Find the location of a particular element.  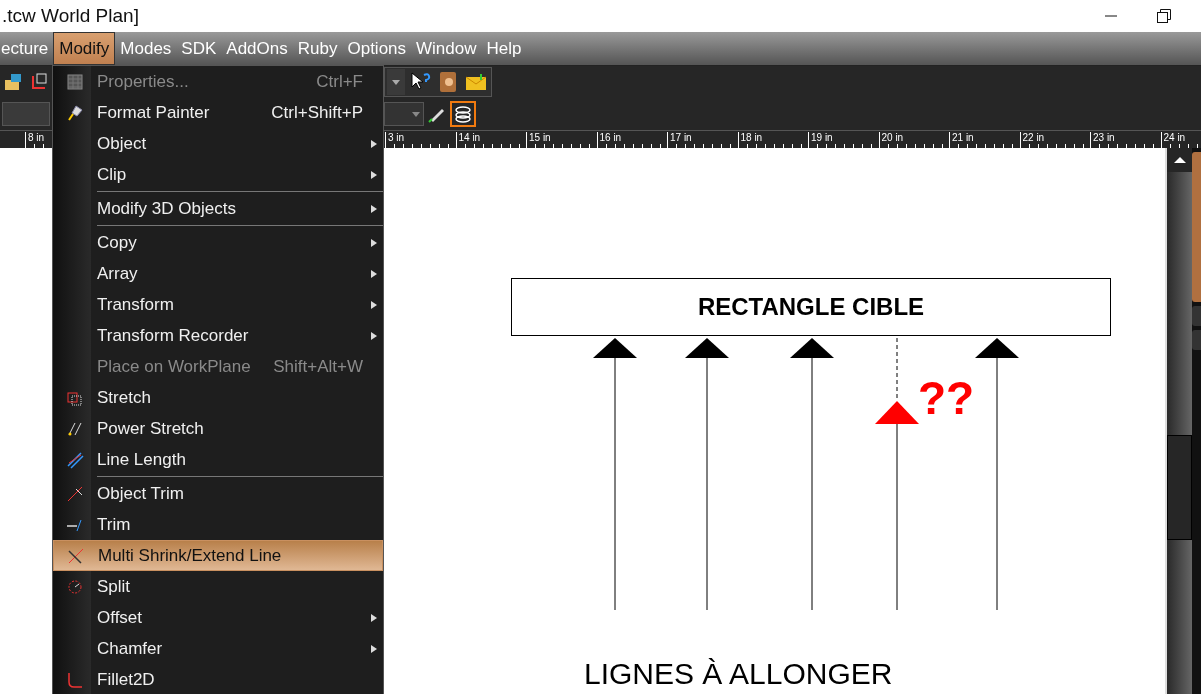

menu-item: Stretch is located at coordinates (218, 397).